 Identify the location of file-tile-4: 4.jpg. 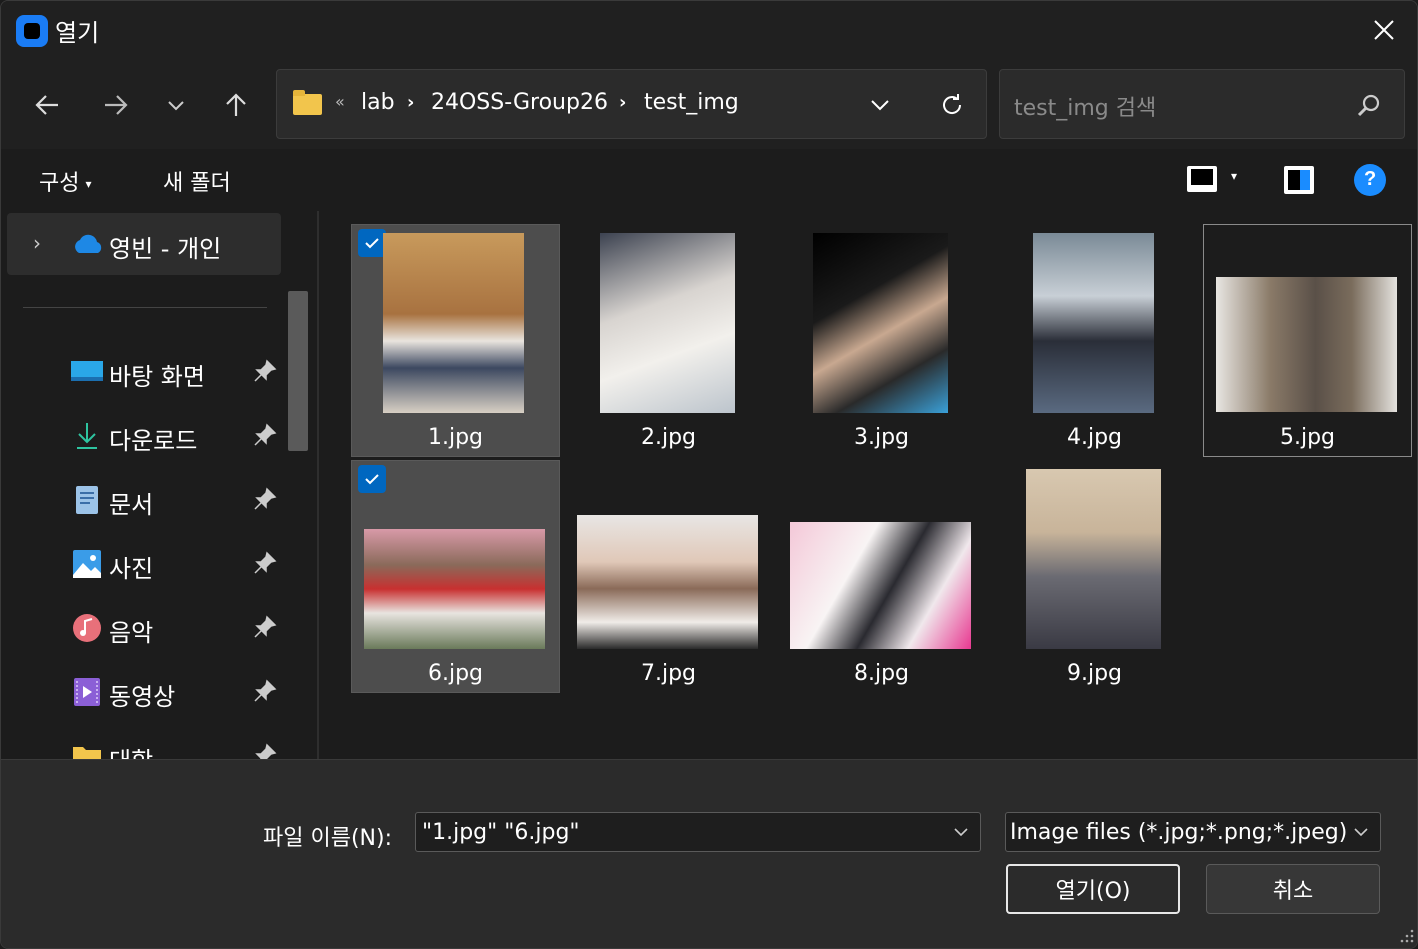
(1094, 340).